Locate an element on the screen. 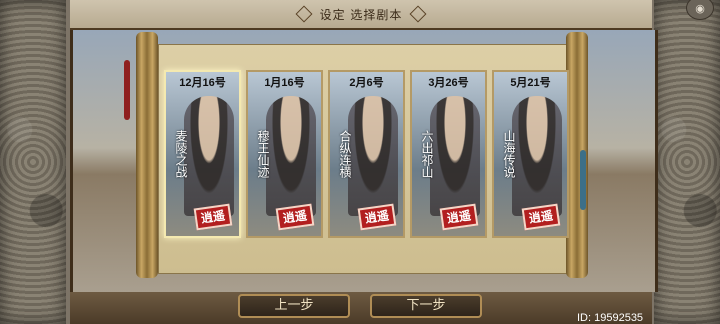 The height and width of the screenshot is (324, 720). right-dragon-panel is located at coordinates (687, 162).